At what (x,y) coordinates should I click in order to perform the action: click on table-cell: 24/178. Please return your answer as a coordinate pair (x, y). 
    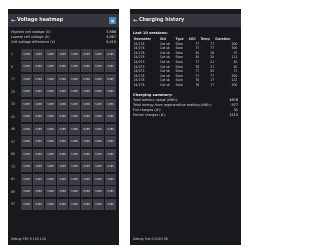
    Looking at the image, I should click on (139, 84).